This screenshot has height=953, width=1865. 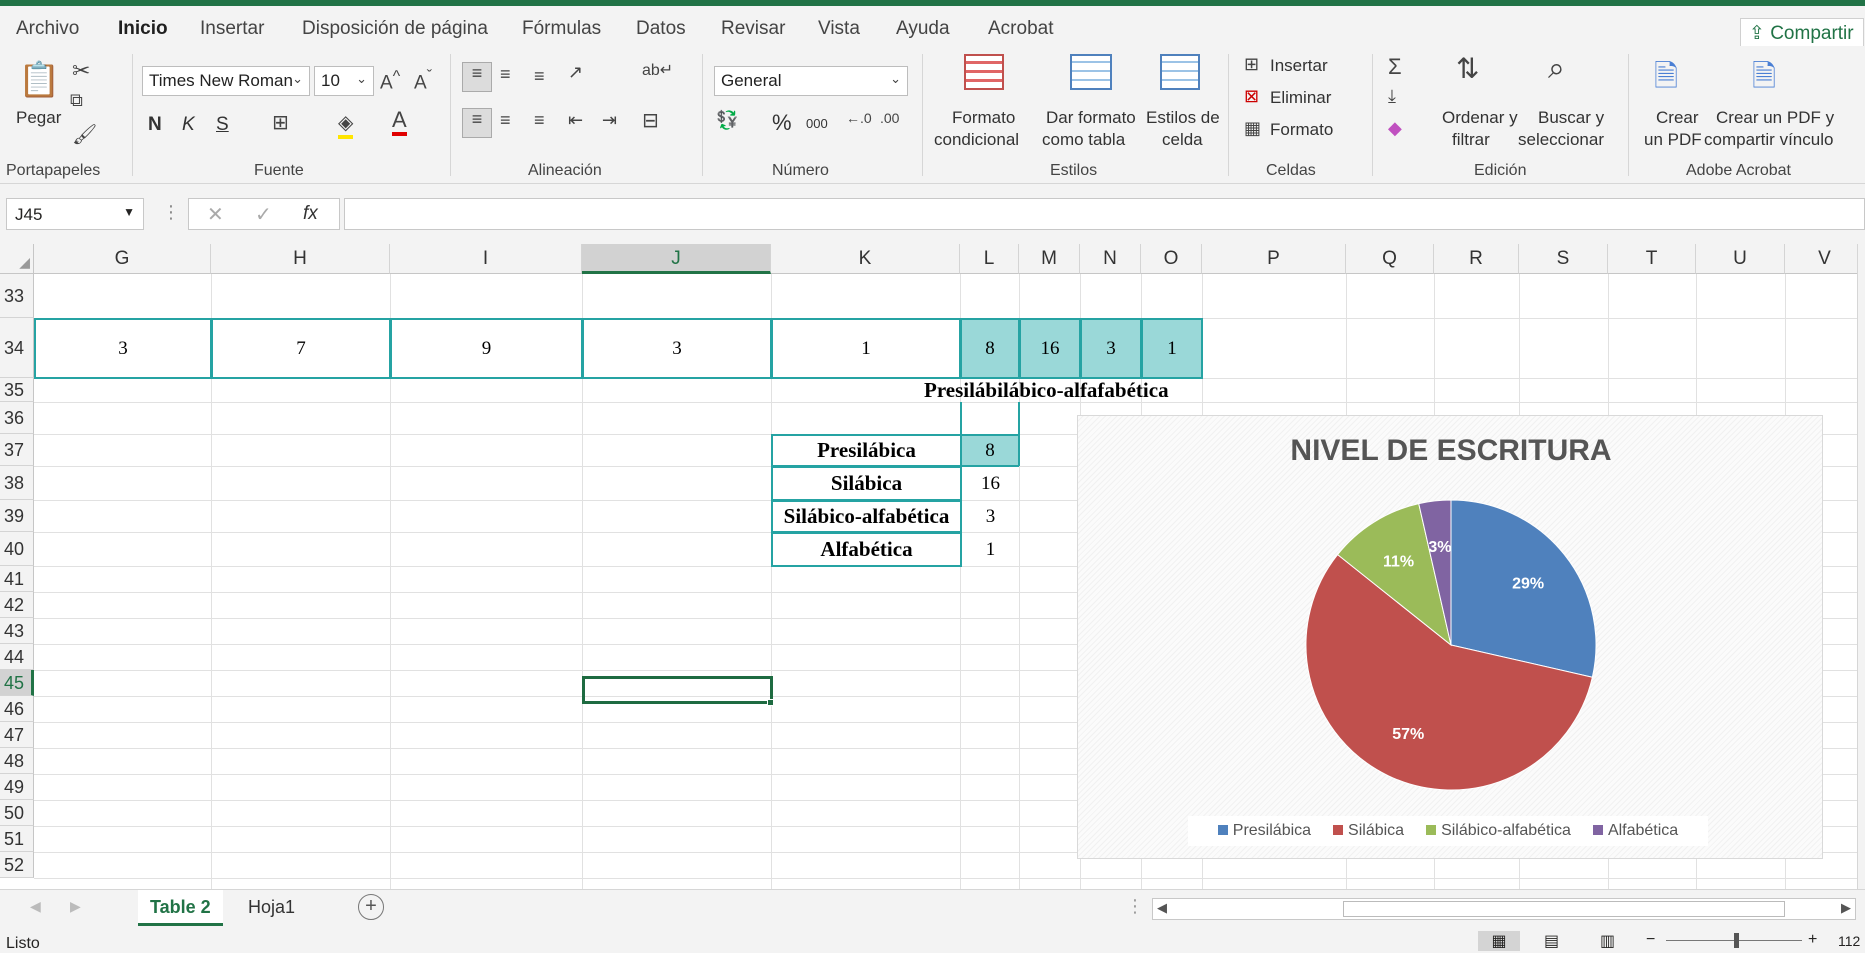 I want to click on insert-cells-button: Insertar, so click(x=1299, y=66).